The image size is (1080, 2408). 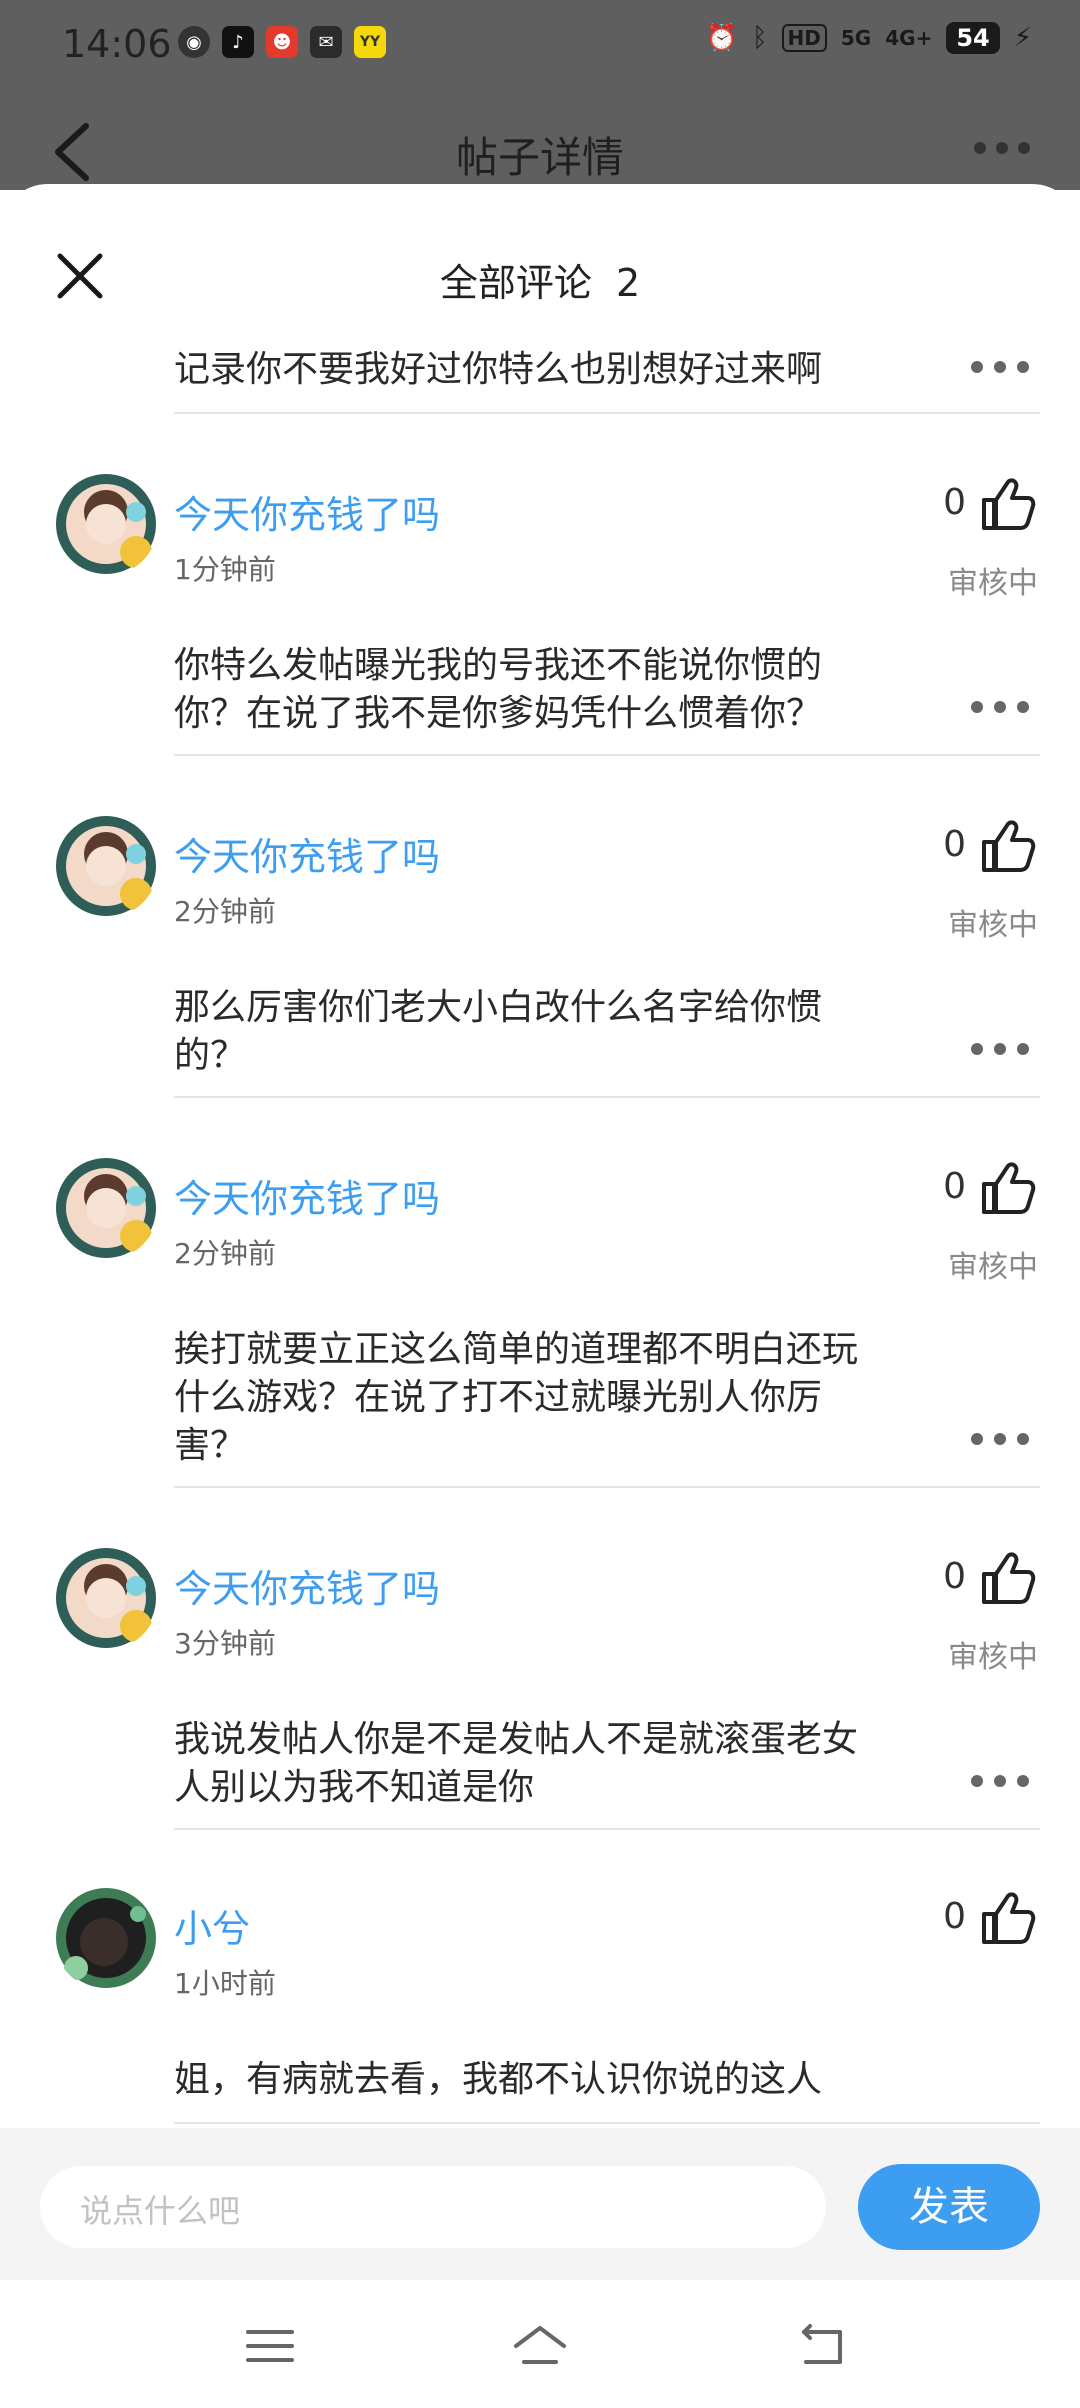 I want to click on status-bar: 14:06 ◉ ♪ ☻ ✉ YY ⏰ ᛒ HD 5G 4G+ 54 ⚡, so click(x=540, y=43).